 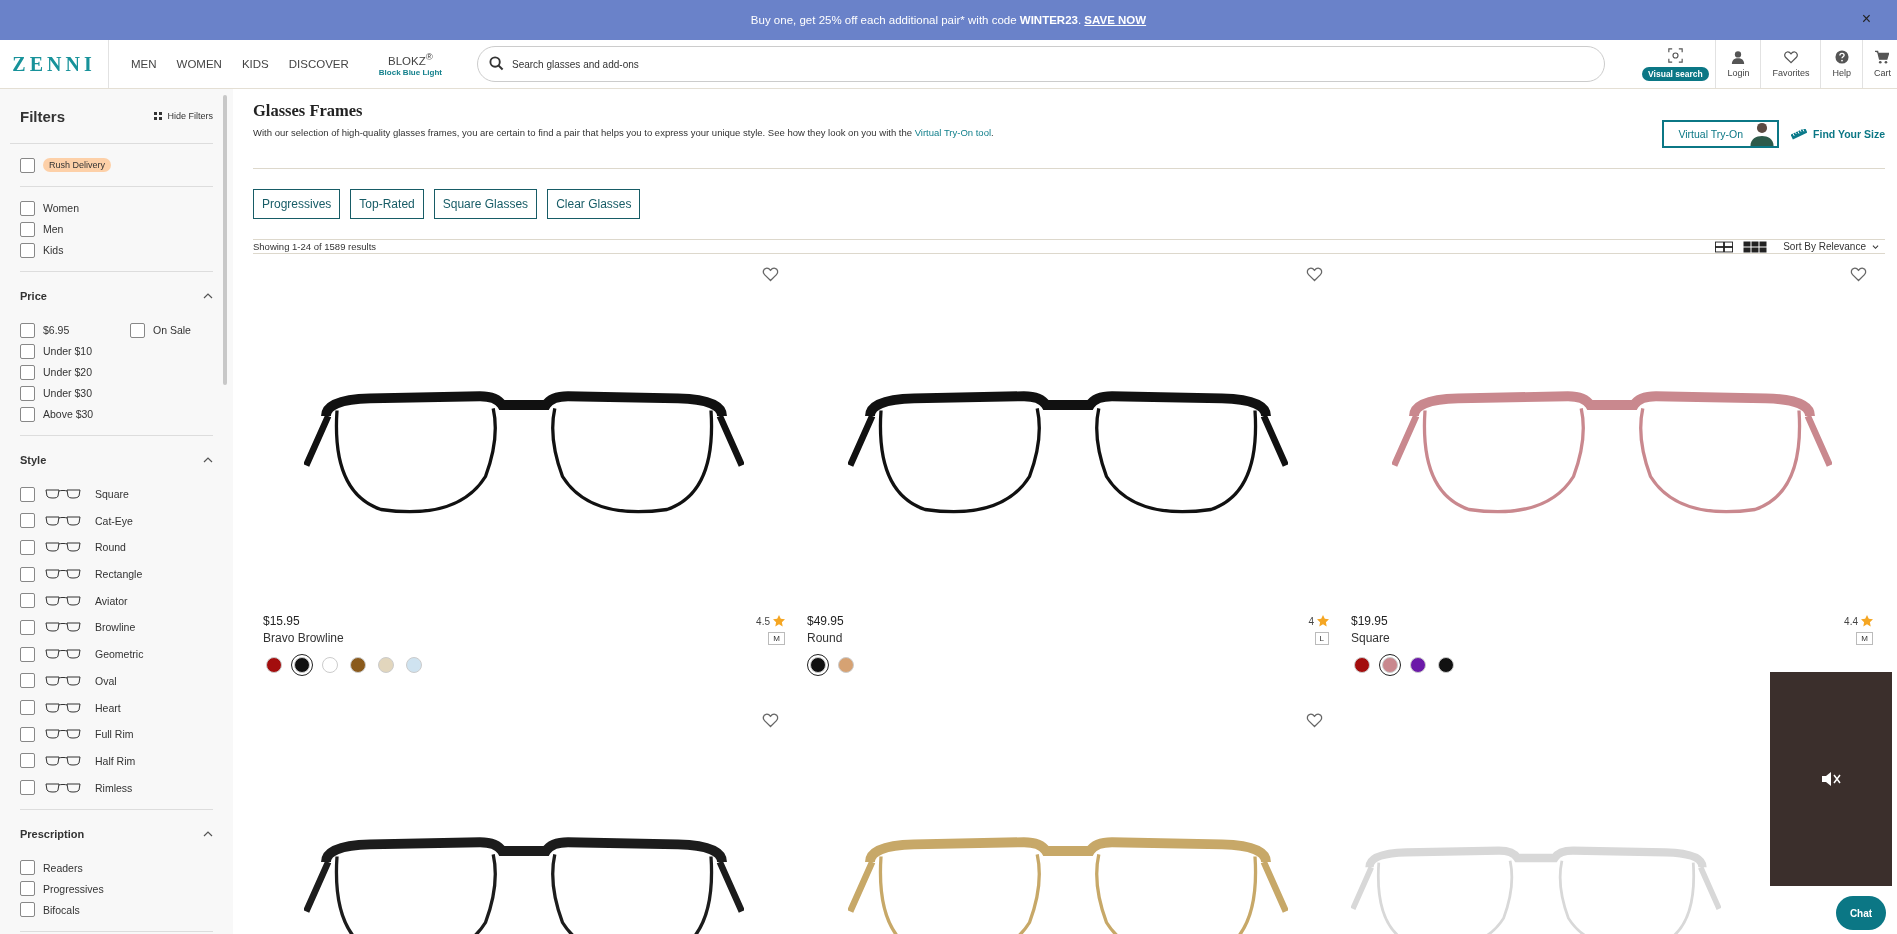 I want to click on nav-link: KIDS, so click(x=255, y=64).